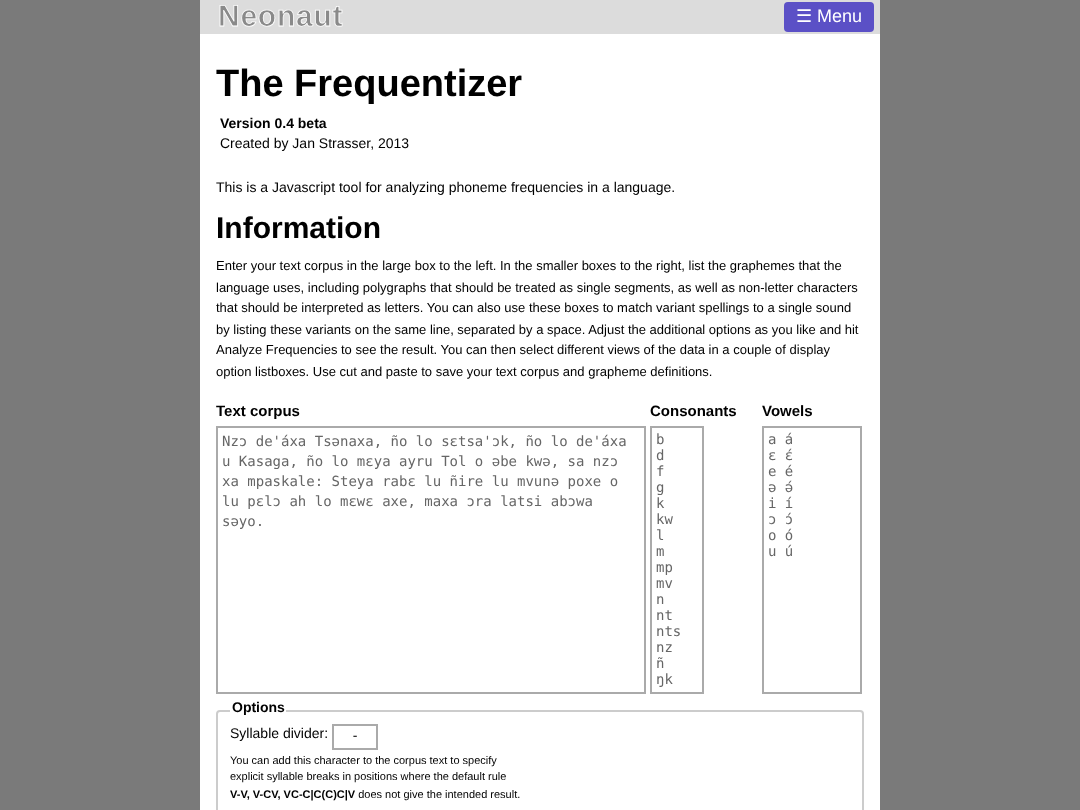  I want to click on menu-button: ☰ Menu, so click(828, 17).